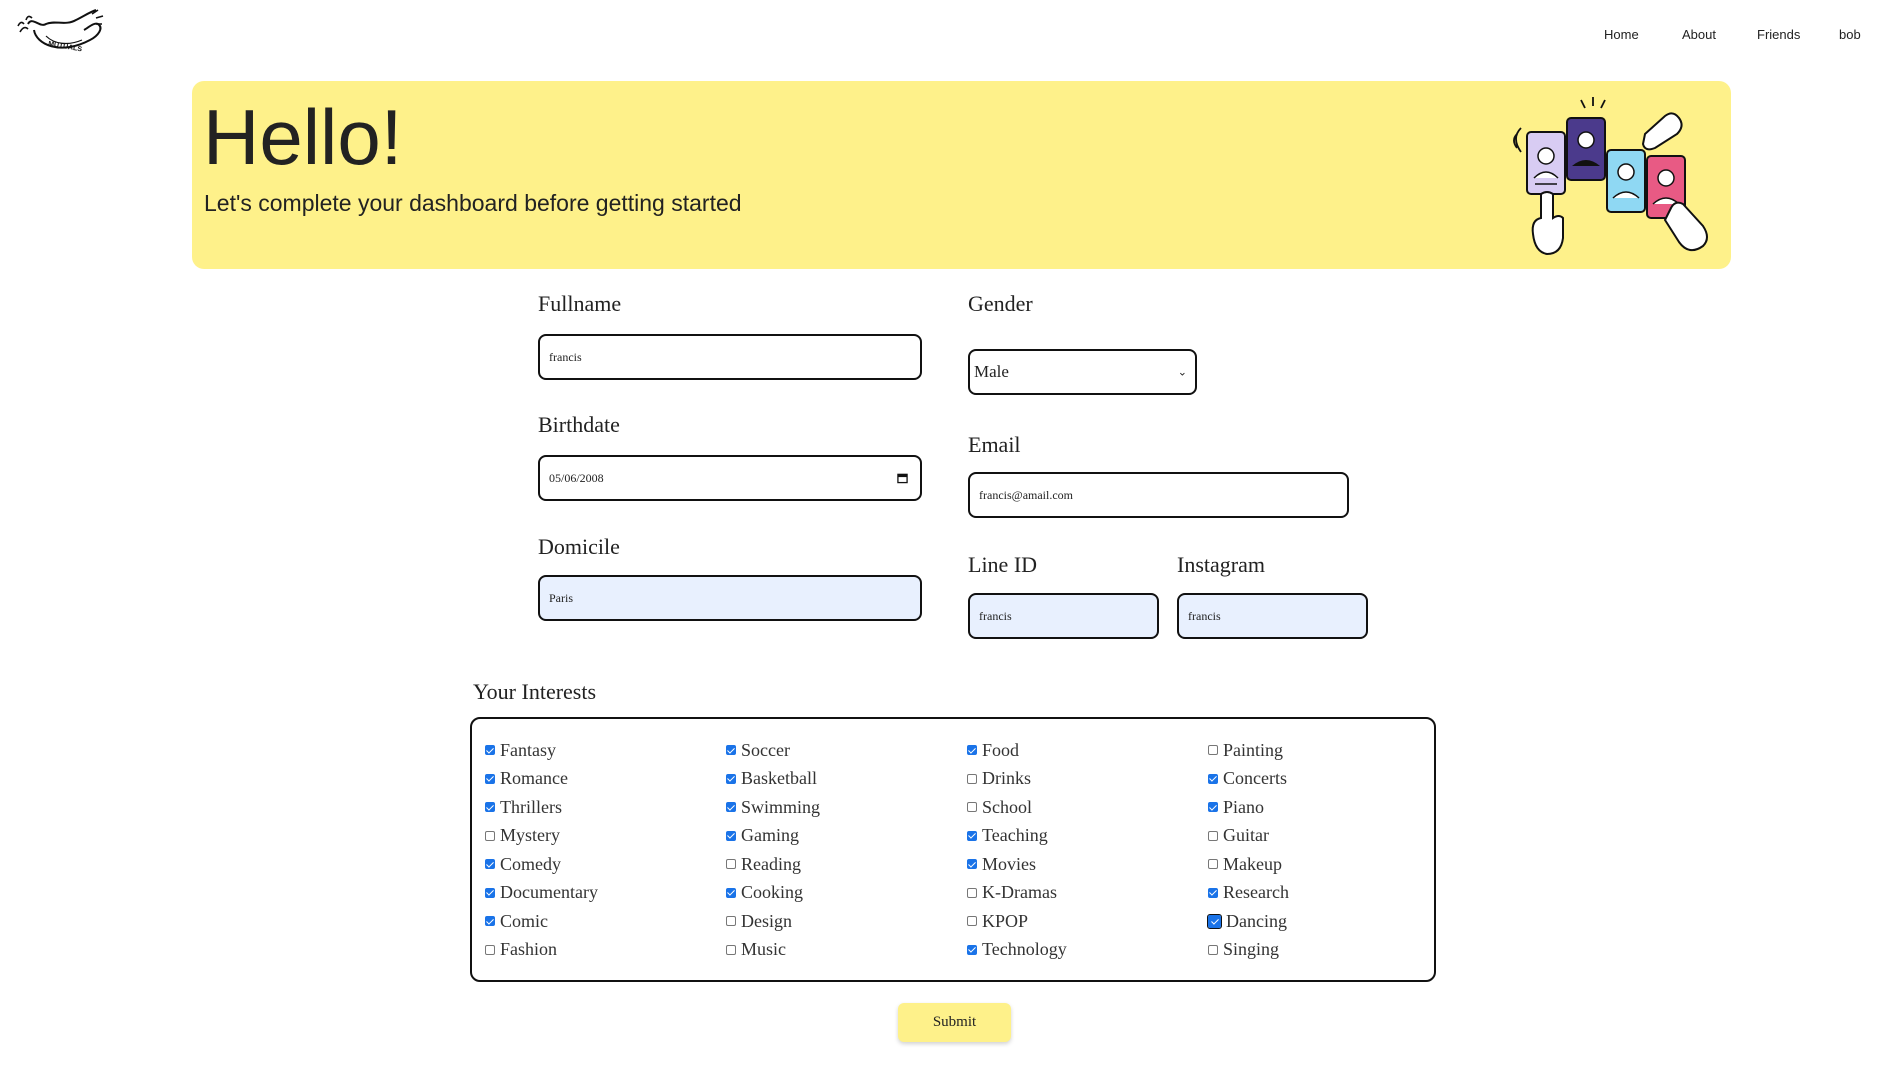 This screenshot has height=1079, width=1897. Describe the element at coordinates (999, 807) in the screenshot. I see `interest-option: School` at that location.